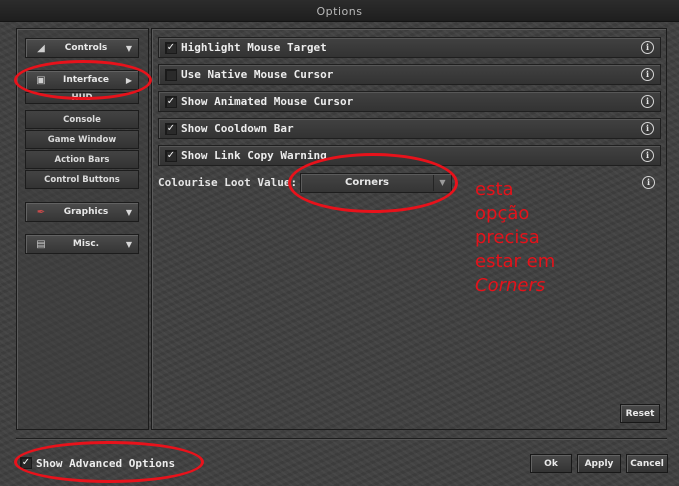  What do you see at coordinates (237, 128) in the screenshot?
I see `option-label: Show Cooldown Bar` at bounding box center [237, 128].